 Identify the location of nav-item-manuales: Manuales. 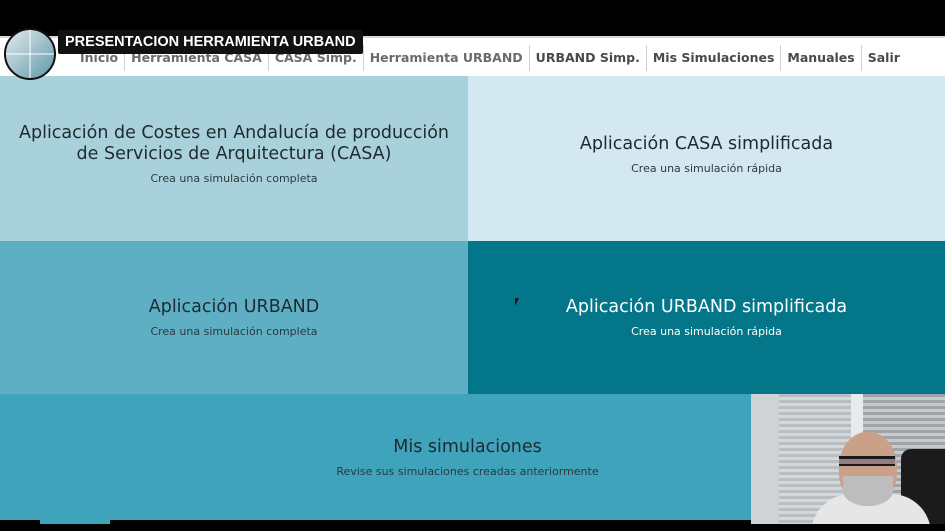
(821, 58).